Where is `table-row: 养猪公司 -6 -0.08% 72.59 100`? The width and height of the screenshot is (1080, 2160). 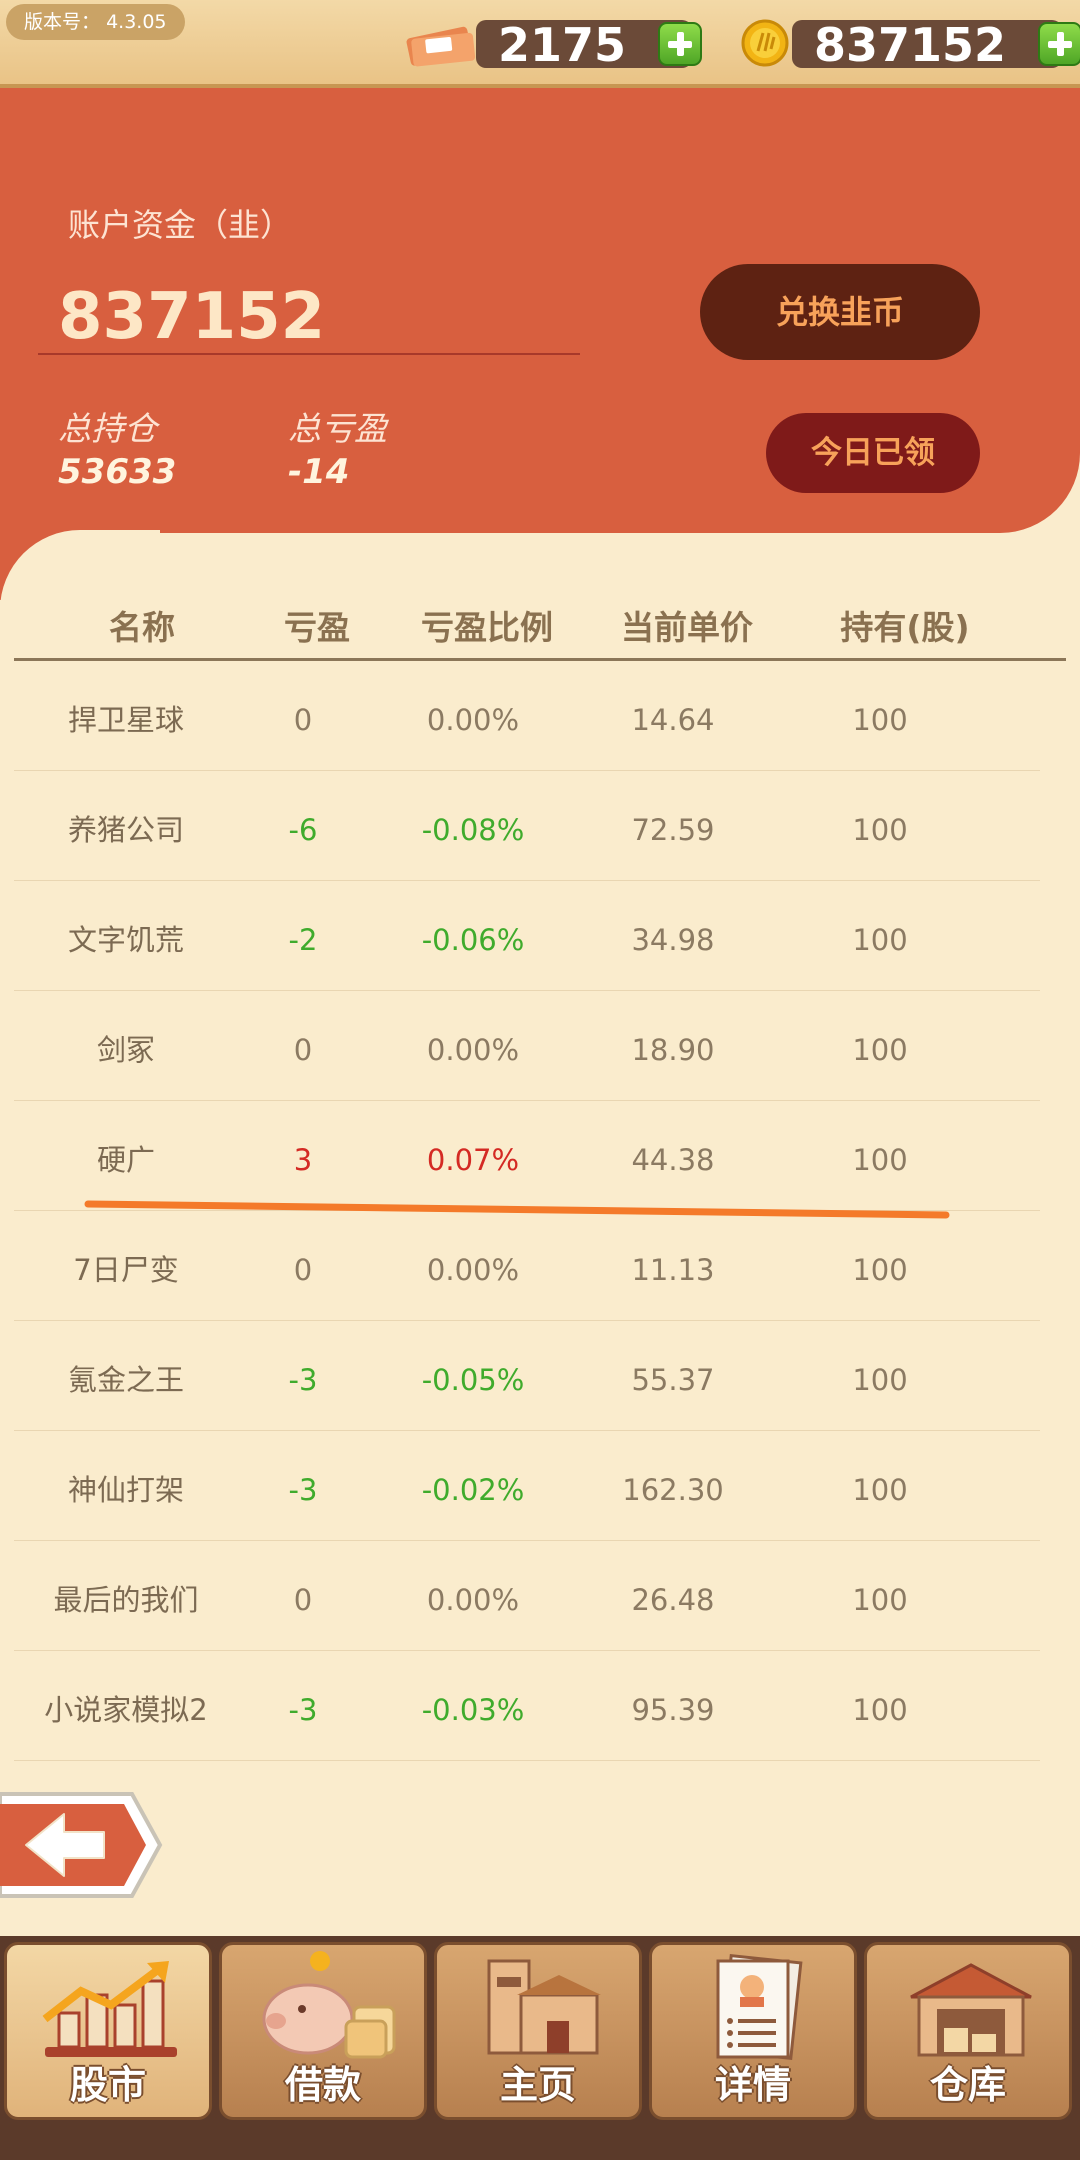 table-row: 养猪公司 -6 -0.08% 72.59 100 is located at coordinates (520, 826).